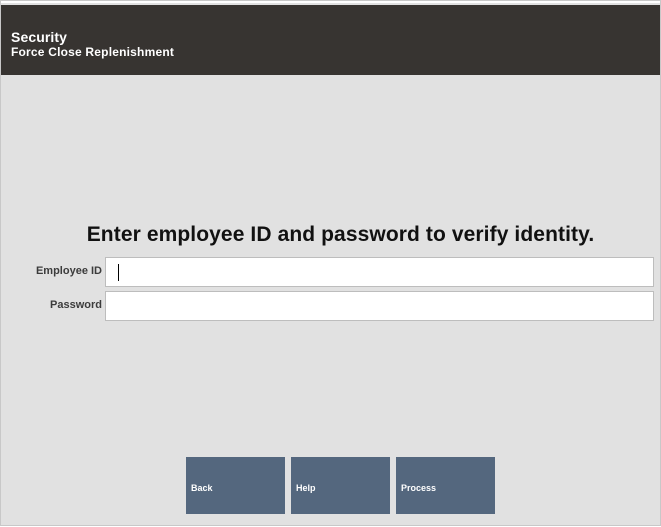  I want to click on employee-id-field, so click(379, 272).